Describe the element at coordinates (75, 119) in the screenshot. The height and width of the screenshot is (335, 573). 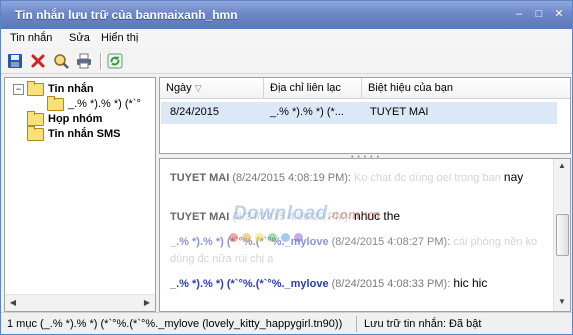
I see `tree-item-label: Họp nhóm` at that location.